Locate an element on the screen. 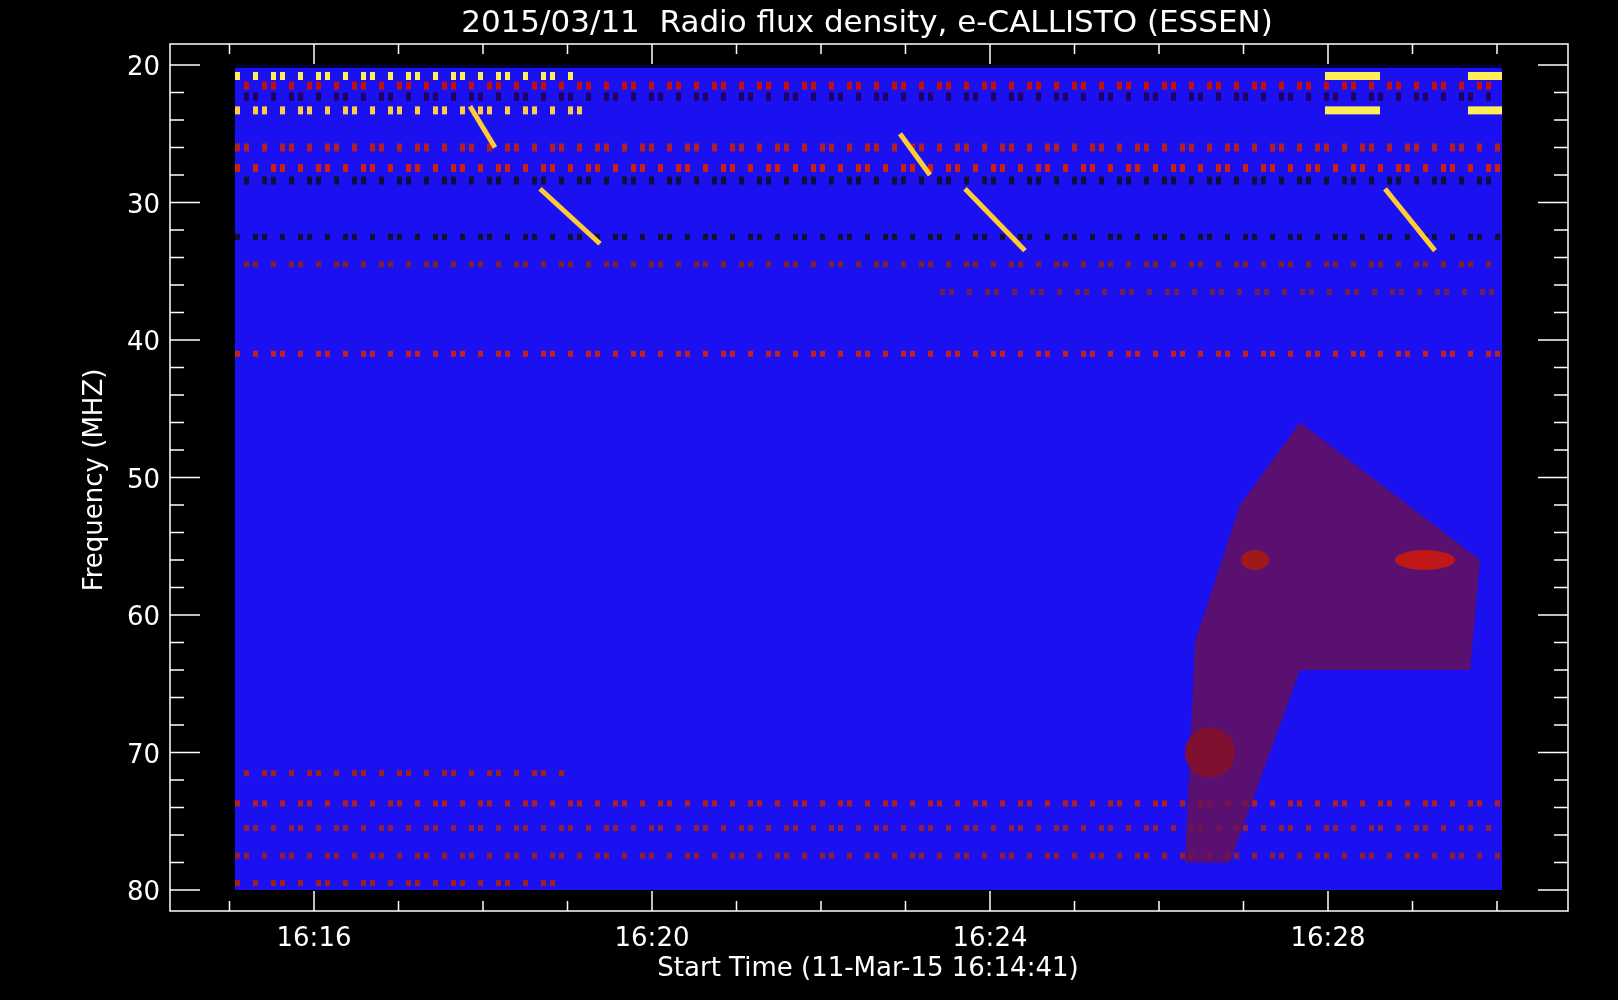  axis-label: Start Time (11-Mar-15 16:14:41) is located at coordinates (868, 967).